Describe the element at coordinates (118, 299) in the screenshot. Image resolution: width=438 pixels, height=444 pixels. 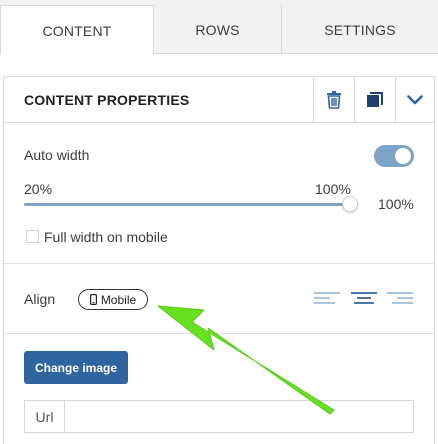
I see `mobile-label: Mobile` at that location.